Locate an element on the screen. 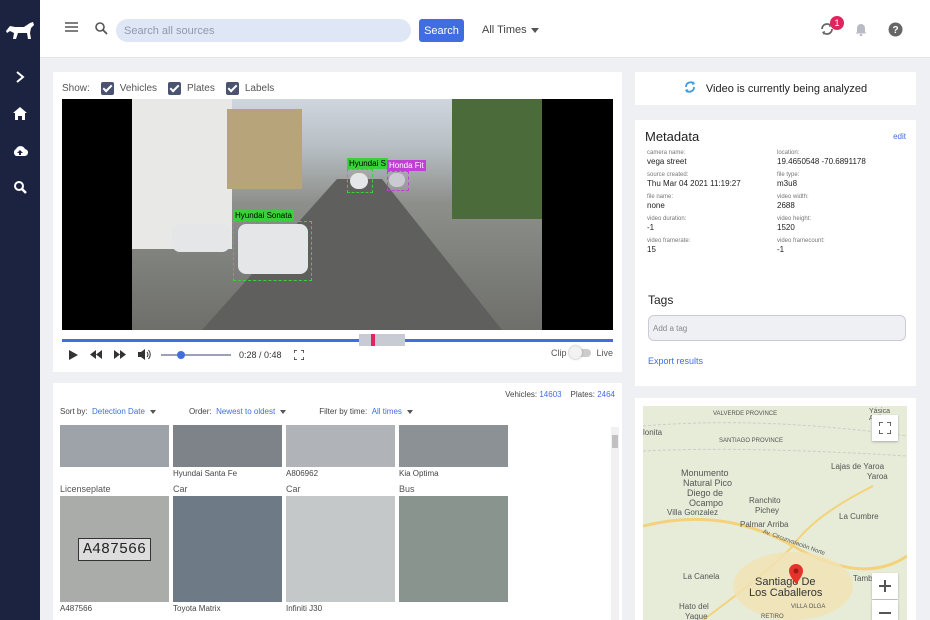  clip-live-toggle: Clip Live is located at coordinates (582, 352).